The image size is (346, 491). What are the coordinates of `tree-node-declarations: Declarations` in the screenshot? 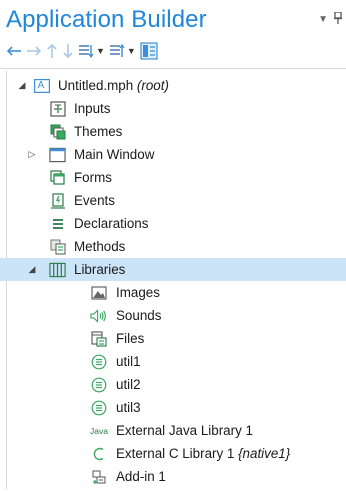 It's located at (173, 223).